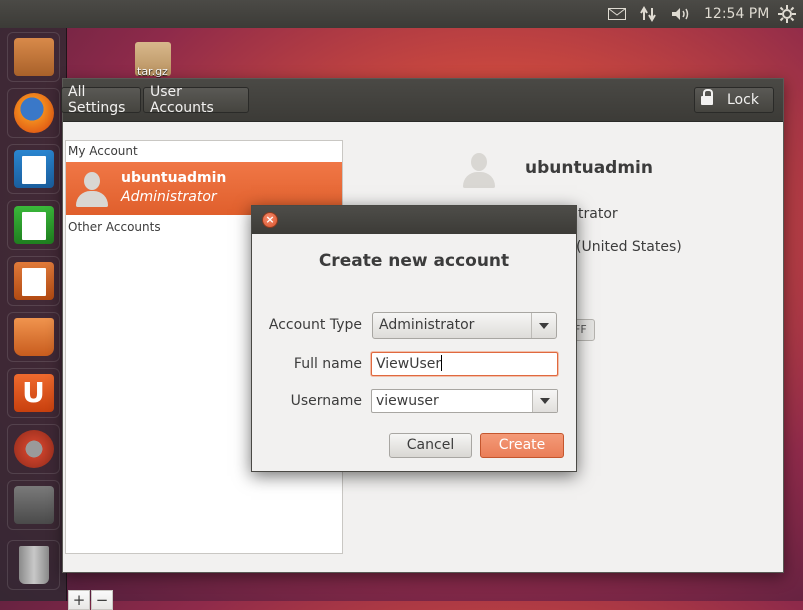  I want to click on detail-account-type: trator, so click(598, 214).